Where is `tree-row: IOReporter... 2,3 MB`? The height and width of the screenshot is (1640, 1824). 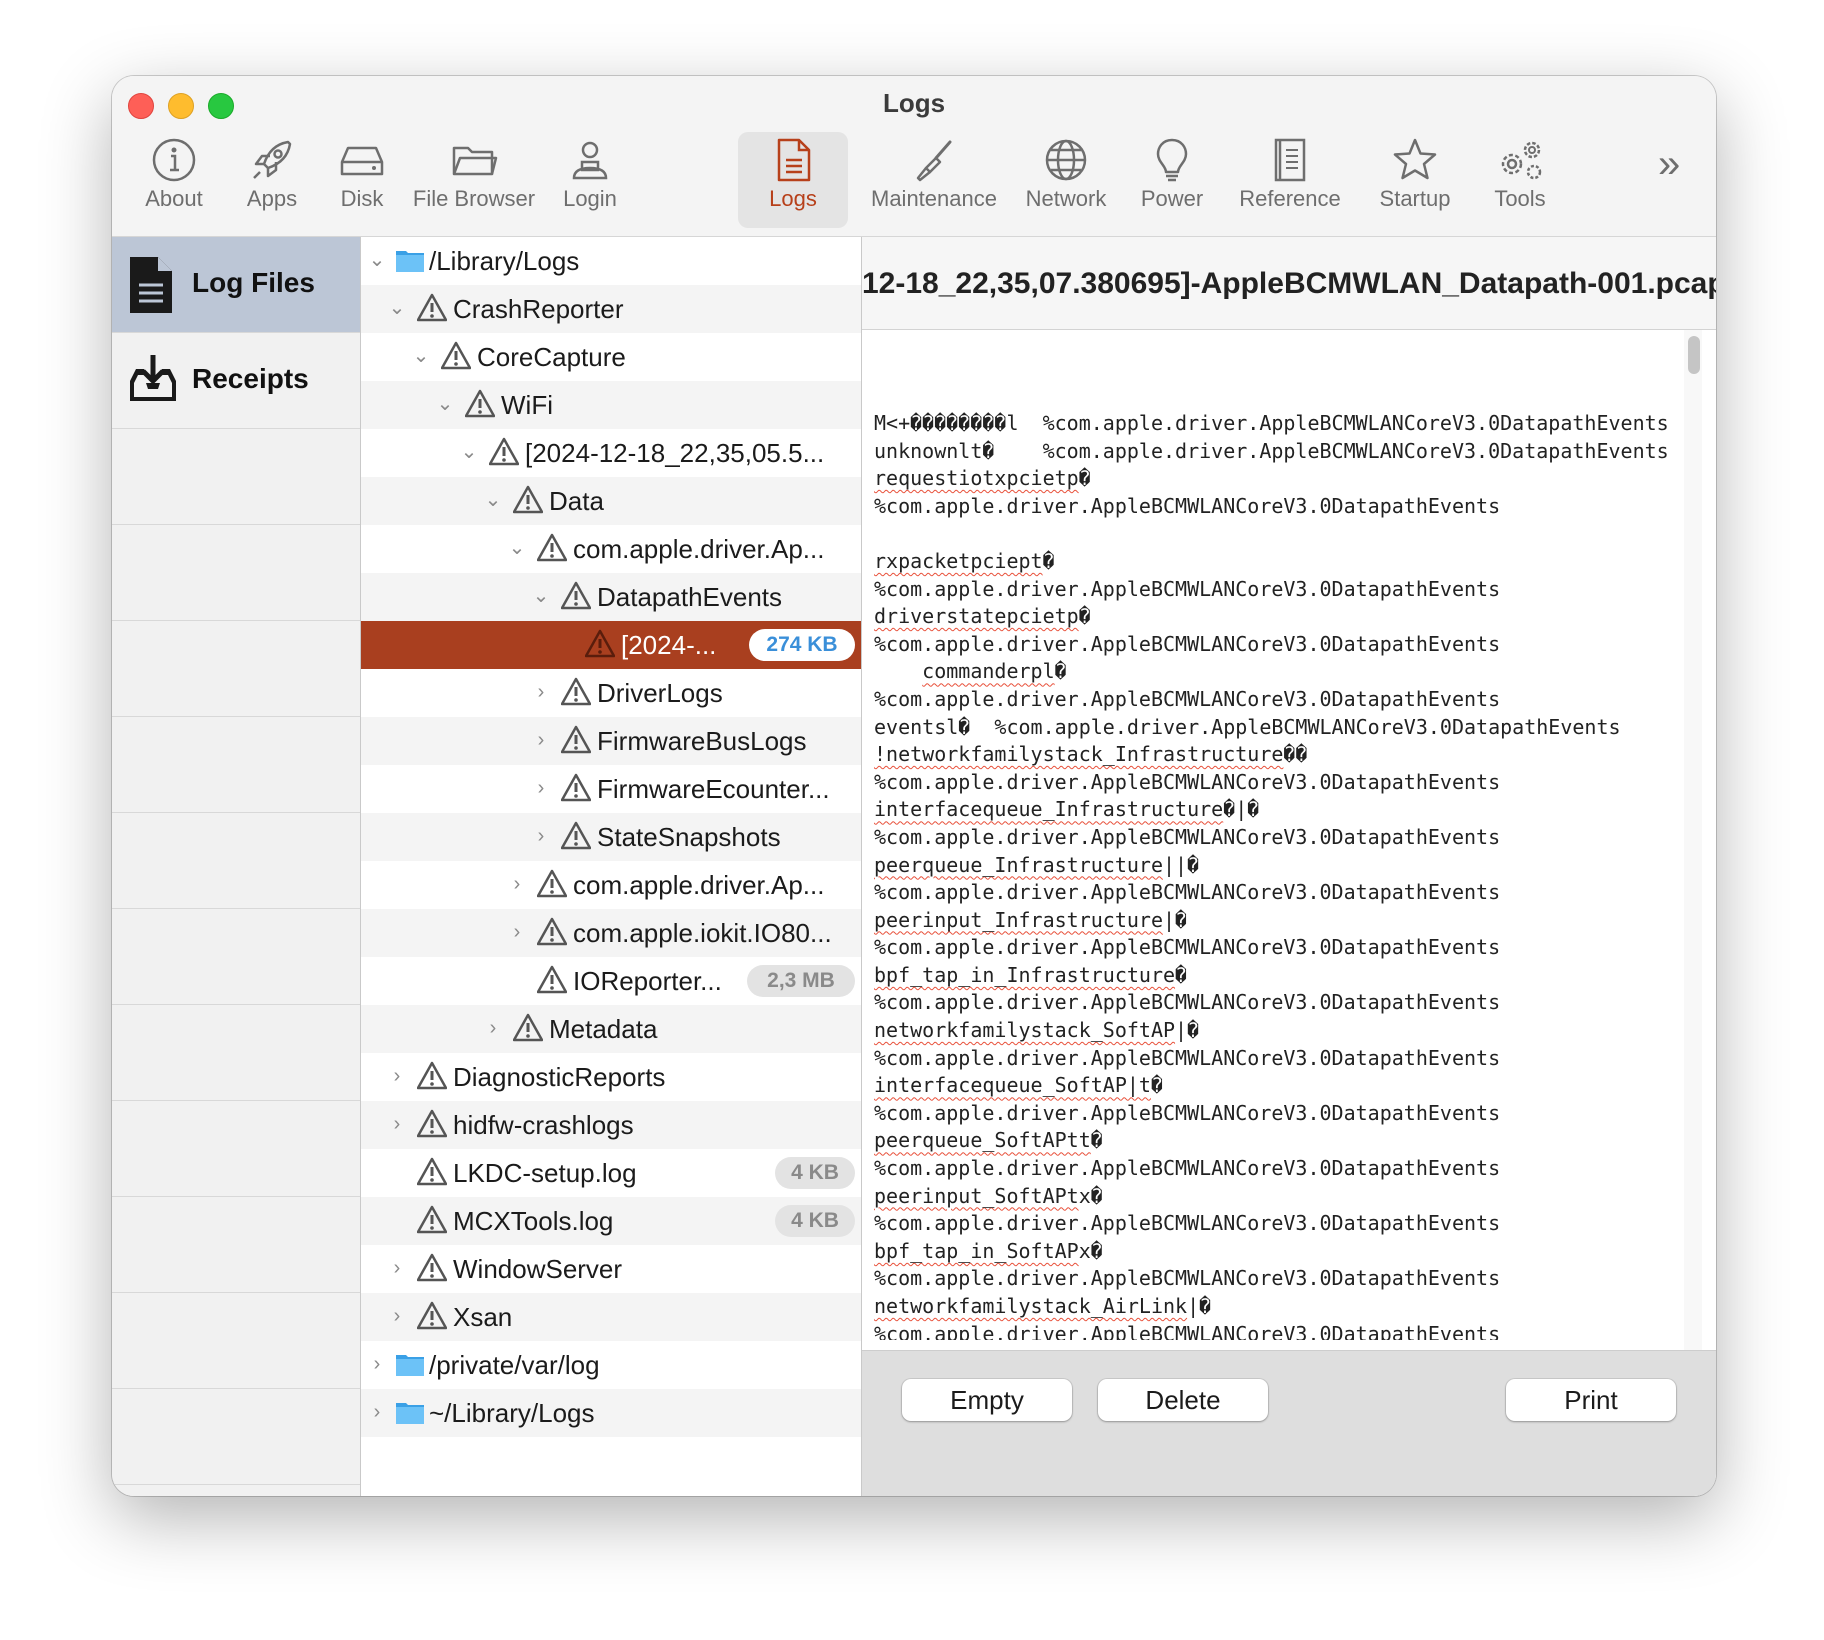
tree-row: IOReporter... 2,3 MB is located at coordinates (611, 981).